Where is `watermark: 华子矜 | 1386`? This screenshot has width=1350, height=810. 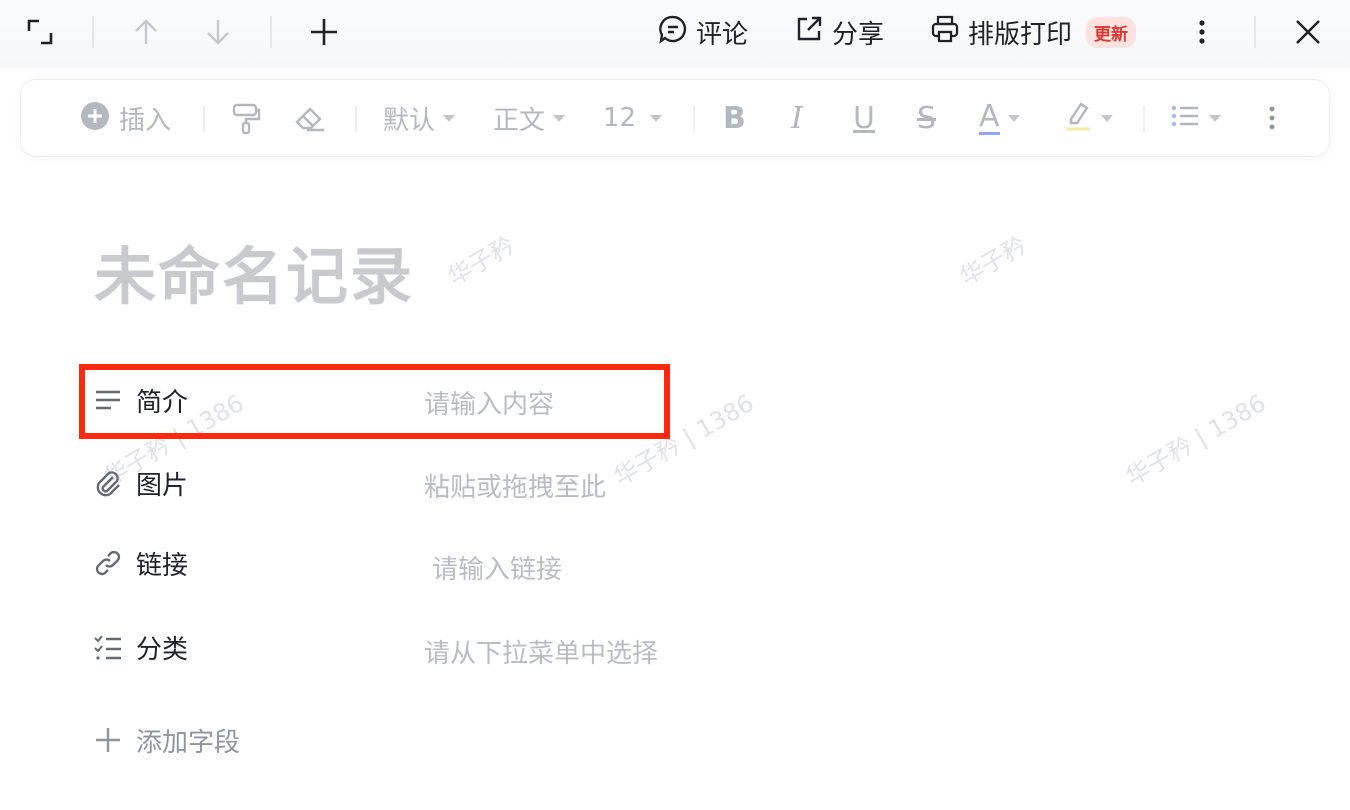 watermark: 华子矜 | 1386 is located at coordinates (1196, 440).